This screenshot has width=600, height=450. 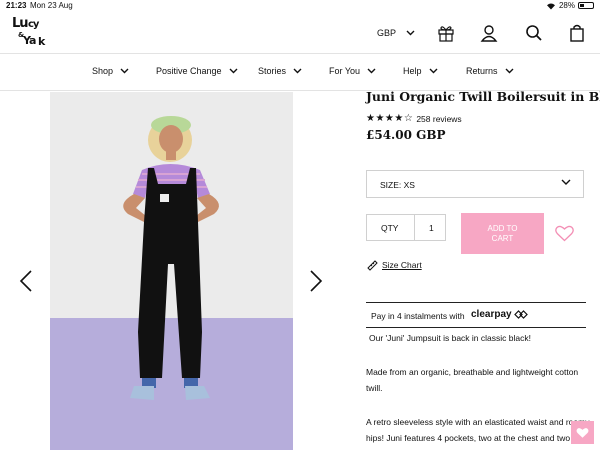 What do you see at coordinates (387, 33) in the screenshot?
I see `currency-label: GBP` at bounding box center [387, 33].